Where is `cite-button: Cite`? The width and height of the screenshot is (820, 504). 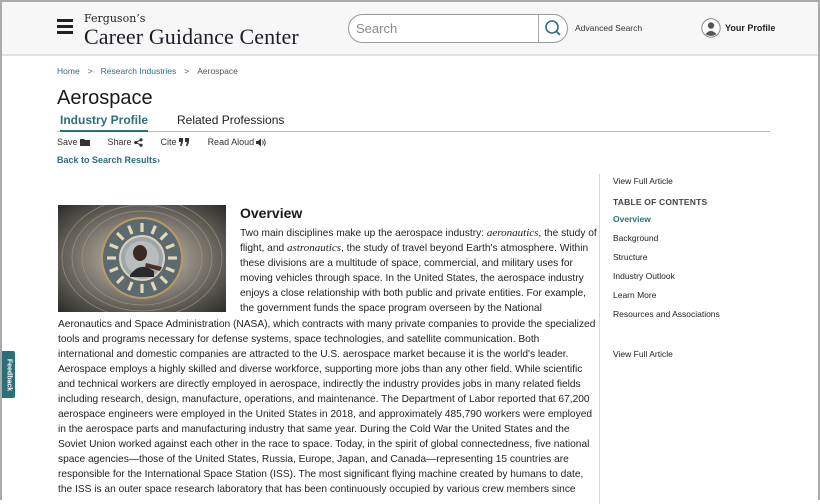
cite-button: Cite is located at coordinates (175, 142).